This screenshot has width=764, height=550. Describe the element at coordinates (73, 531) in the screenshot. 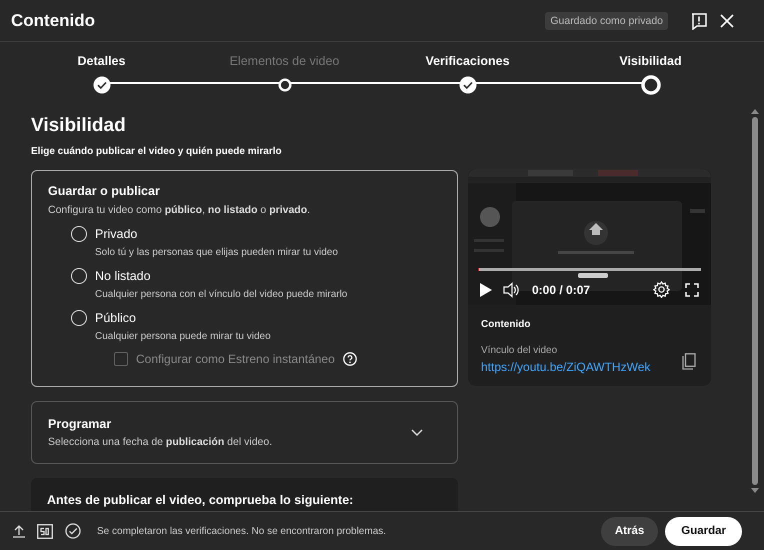

I see `check-circle-icon` at that location.